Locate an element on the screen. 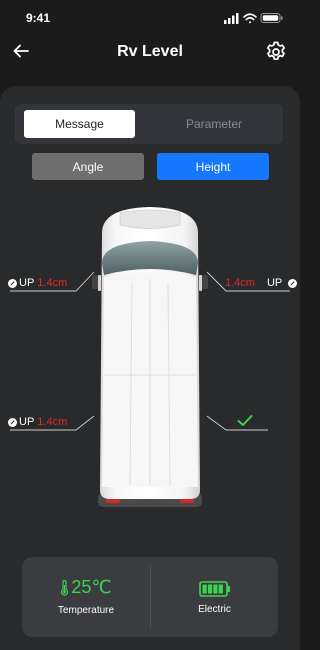 This screenshot has height=650, width=320. front-right-direction: UP is located at coordinates (274, 283).